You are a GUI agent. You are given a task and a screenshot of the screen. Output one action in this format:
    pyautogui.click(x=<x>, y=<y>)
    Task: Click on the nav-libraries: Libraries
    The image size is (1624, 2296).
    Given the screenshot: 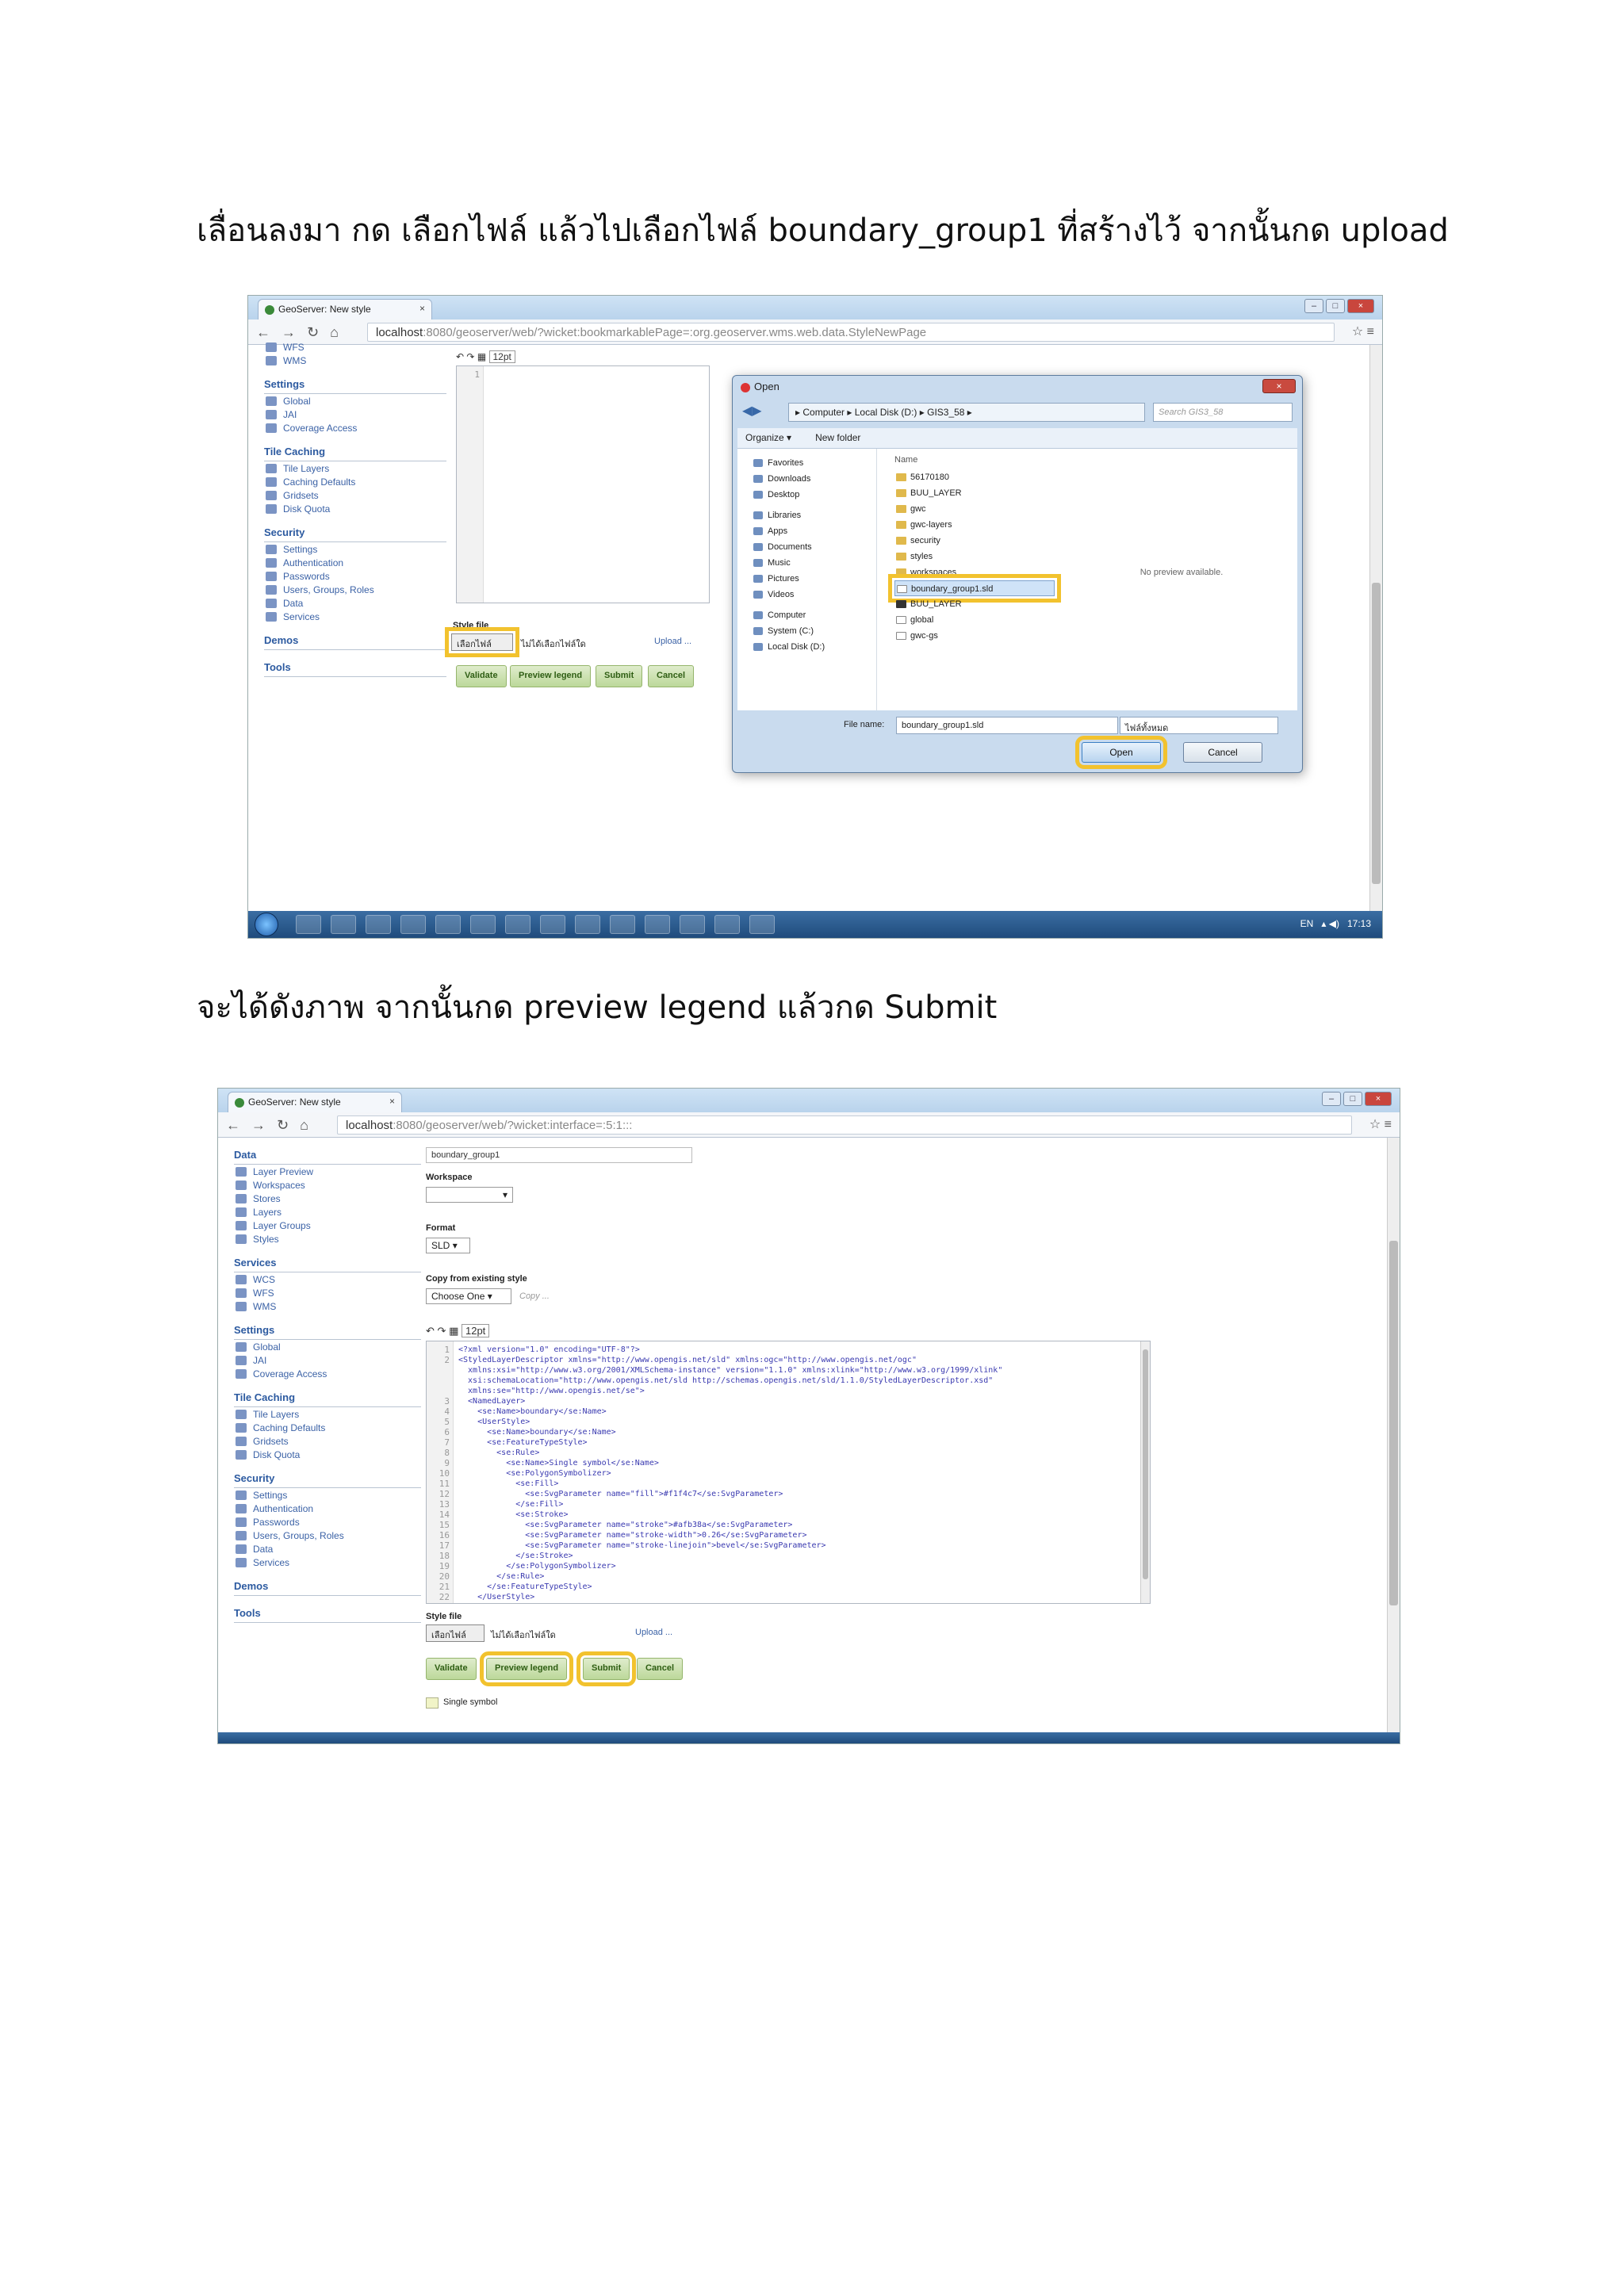 What is the action you would take?
    pyautogui.click(x=814, y=515)
    